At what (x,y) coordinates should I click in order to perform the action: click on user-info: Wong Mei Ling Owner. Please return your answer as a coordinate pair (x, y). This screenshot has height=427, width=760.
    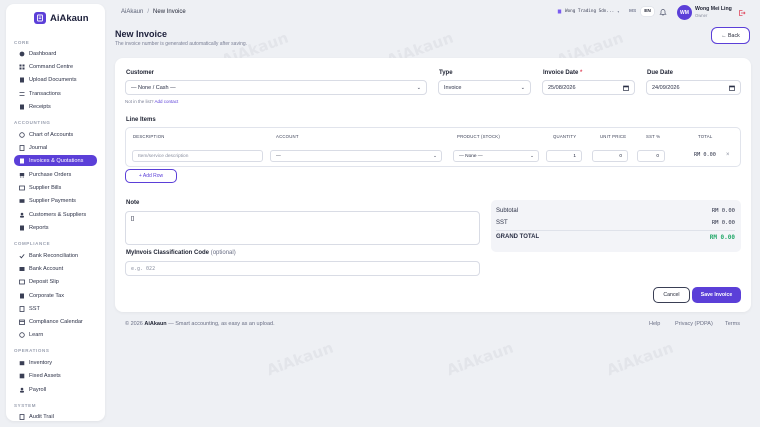
    Looking at the image, I should click on (713, 12).